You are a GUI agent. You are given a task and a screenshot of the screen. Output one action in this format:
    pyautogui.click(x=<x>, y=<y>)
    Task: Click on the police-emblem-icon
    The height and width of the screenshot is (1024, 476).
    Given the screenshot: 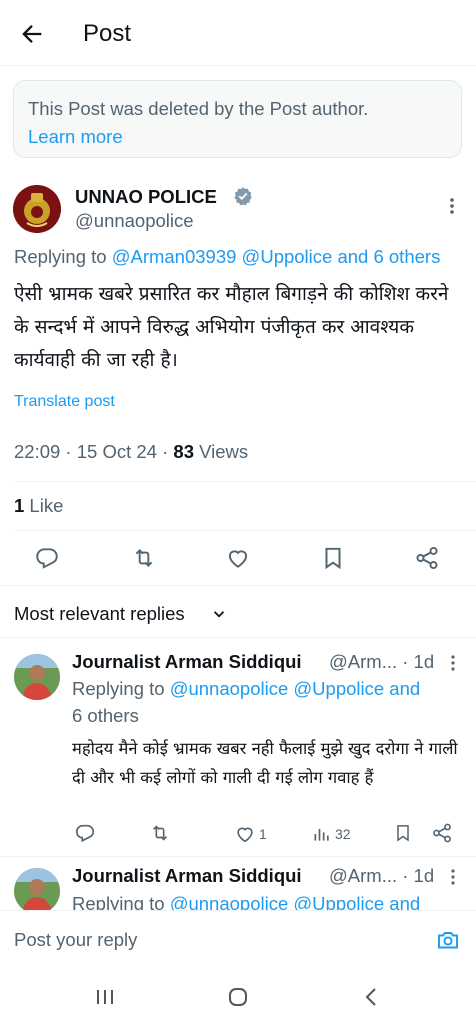 What is the action you would take?
    pyautogui.click(x=37, y=209)
    